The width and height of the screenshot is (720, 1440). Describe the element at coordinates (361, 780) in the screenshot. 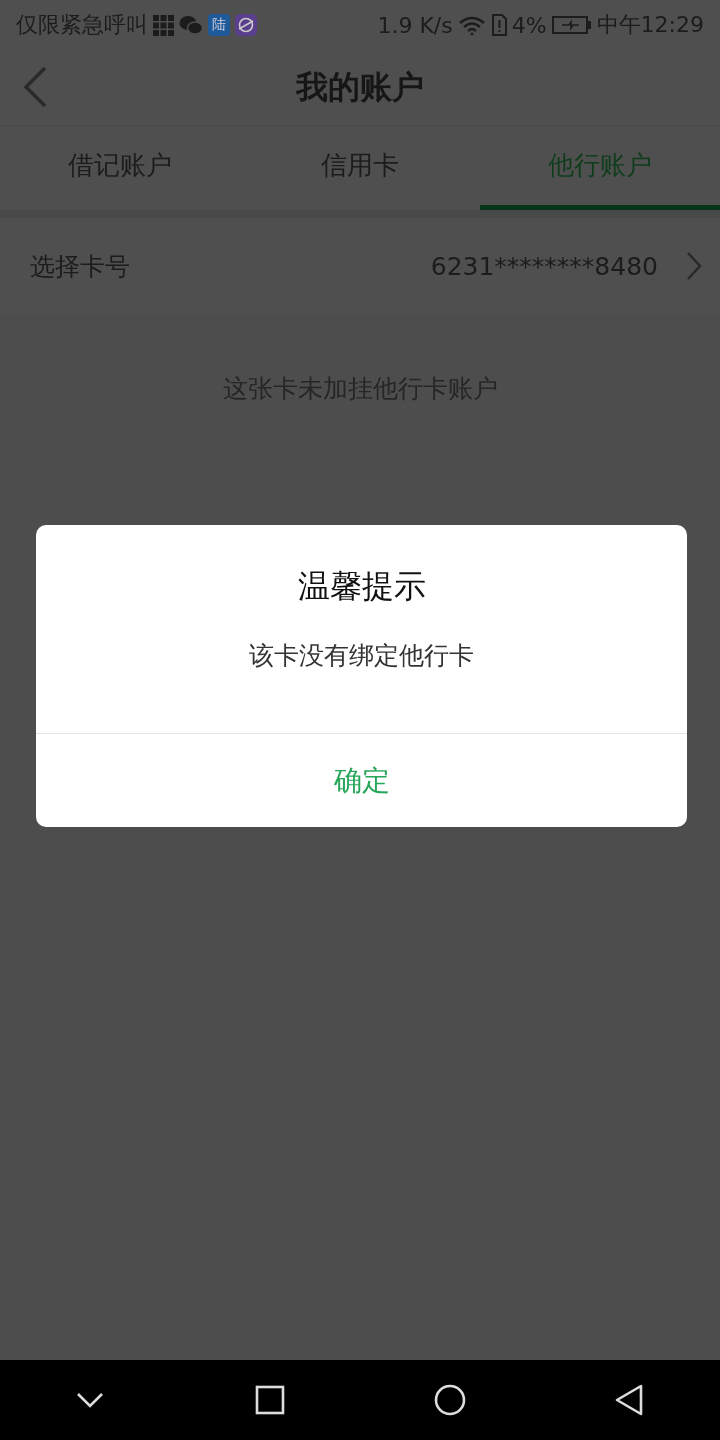

I see `confirm-button: 确定` at that location.